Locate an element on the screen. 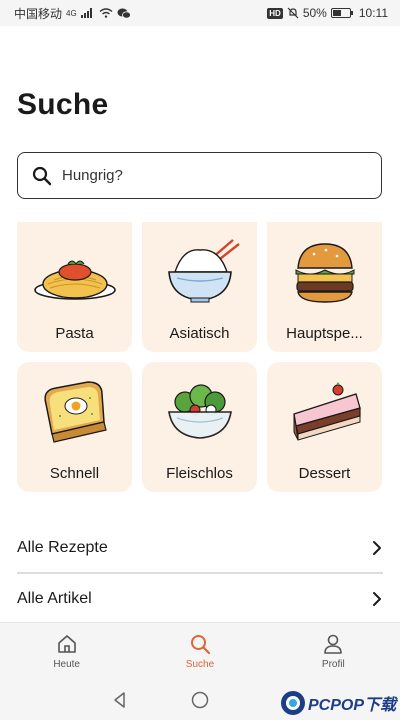 This screenshot has width=400, height=720. nav-item-heute: Heute is located at coordinates (67, 651).